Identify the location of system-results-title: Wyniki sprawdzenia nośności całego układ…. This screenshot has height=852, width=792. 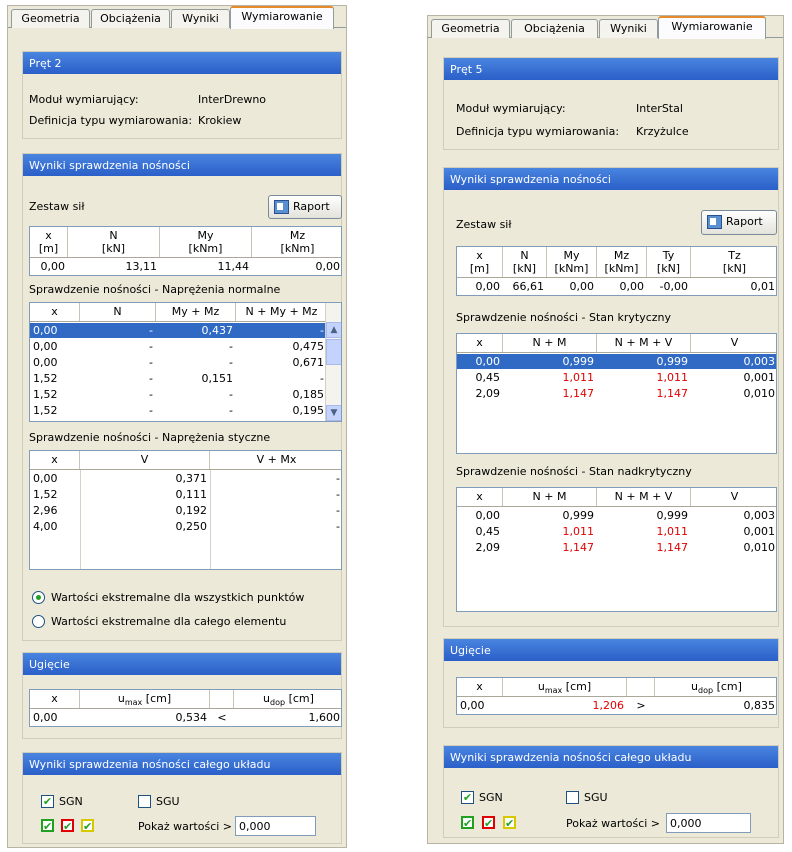
(611, 757).